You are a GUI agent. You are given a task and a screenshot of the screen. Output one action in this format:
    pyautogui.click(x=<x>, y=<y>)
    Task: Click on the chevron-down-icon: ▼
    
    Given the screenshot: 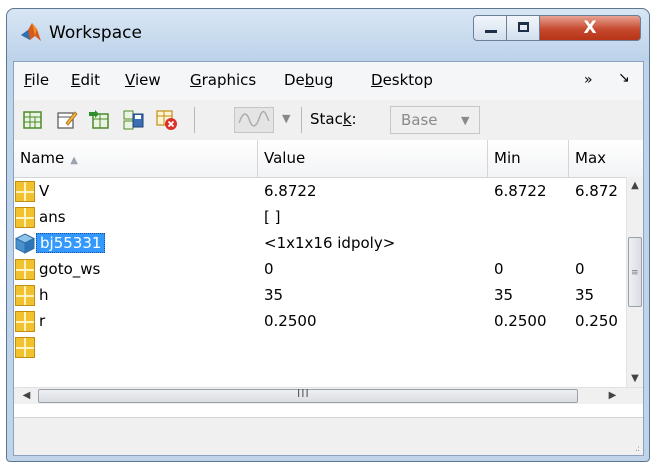 What is the action you would take?
    pyautogui.click(x=465, y=120)
    